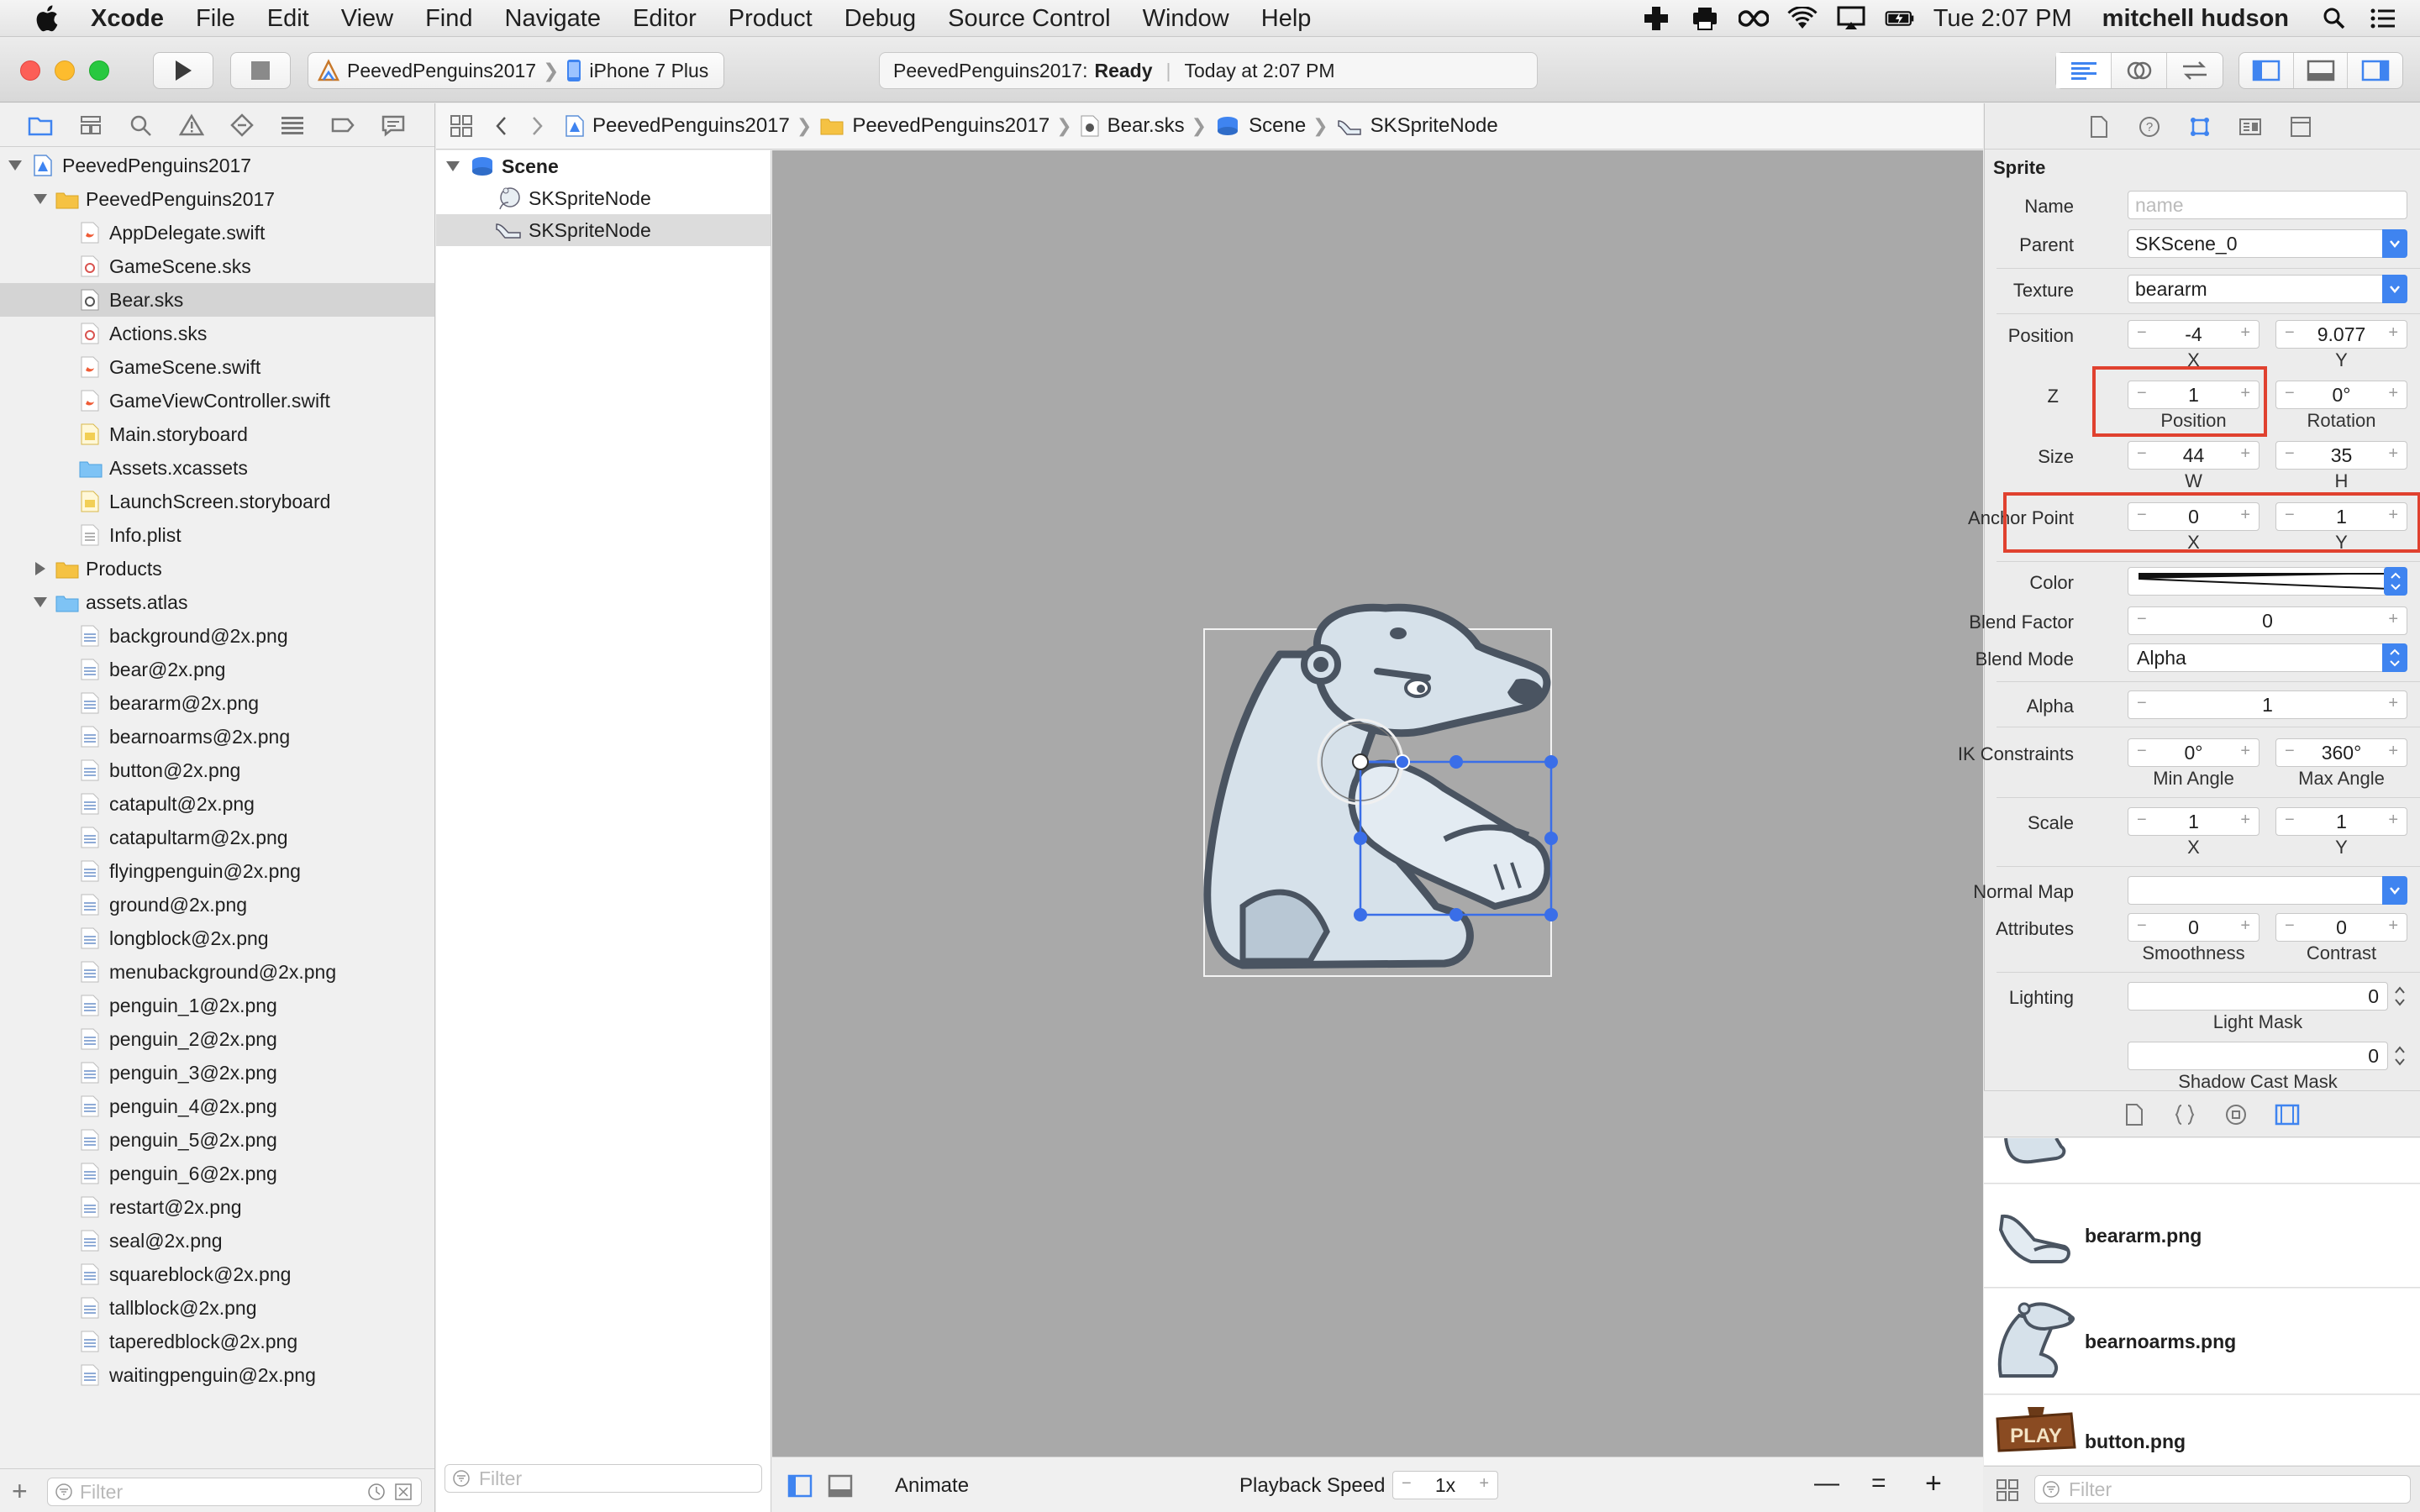 This screenshot has height=1512, width=2420. Describe the element at coordinates (2300, 127) in the screenshot. I see `object-library-tab-icon` at that location.